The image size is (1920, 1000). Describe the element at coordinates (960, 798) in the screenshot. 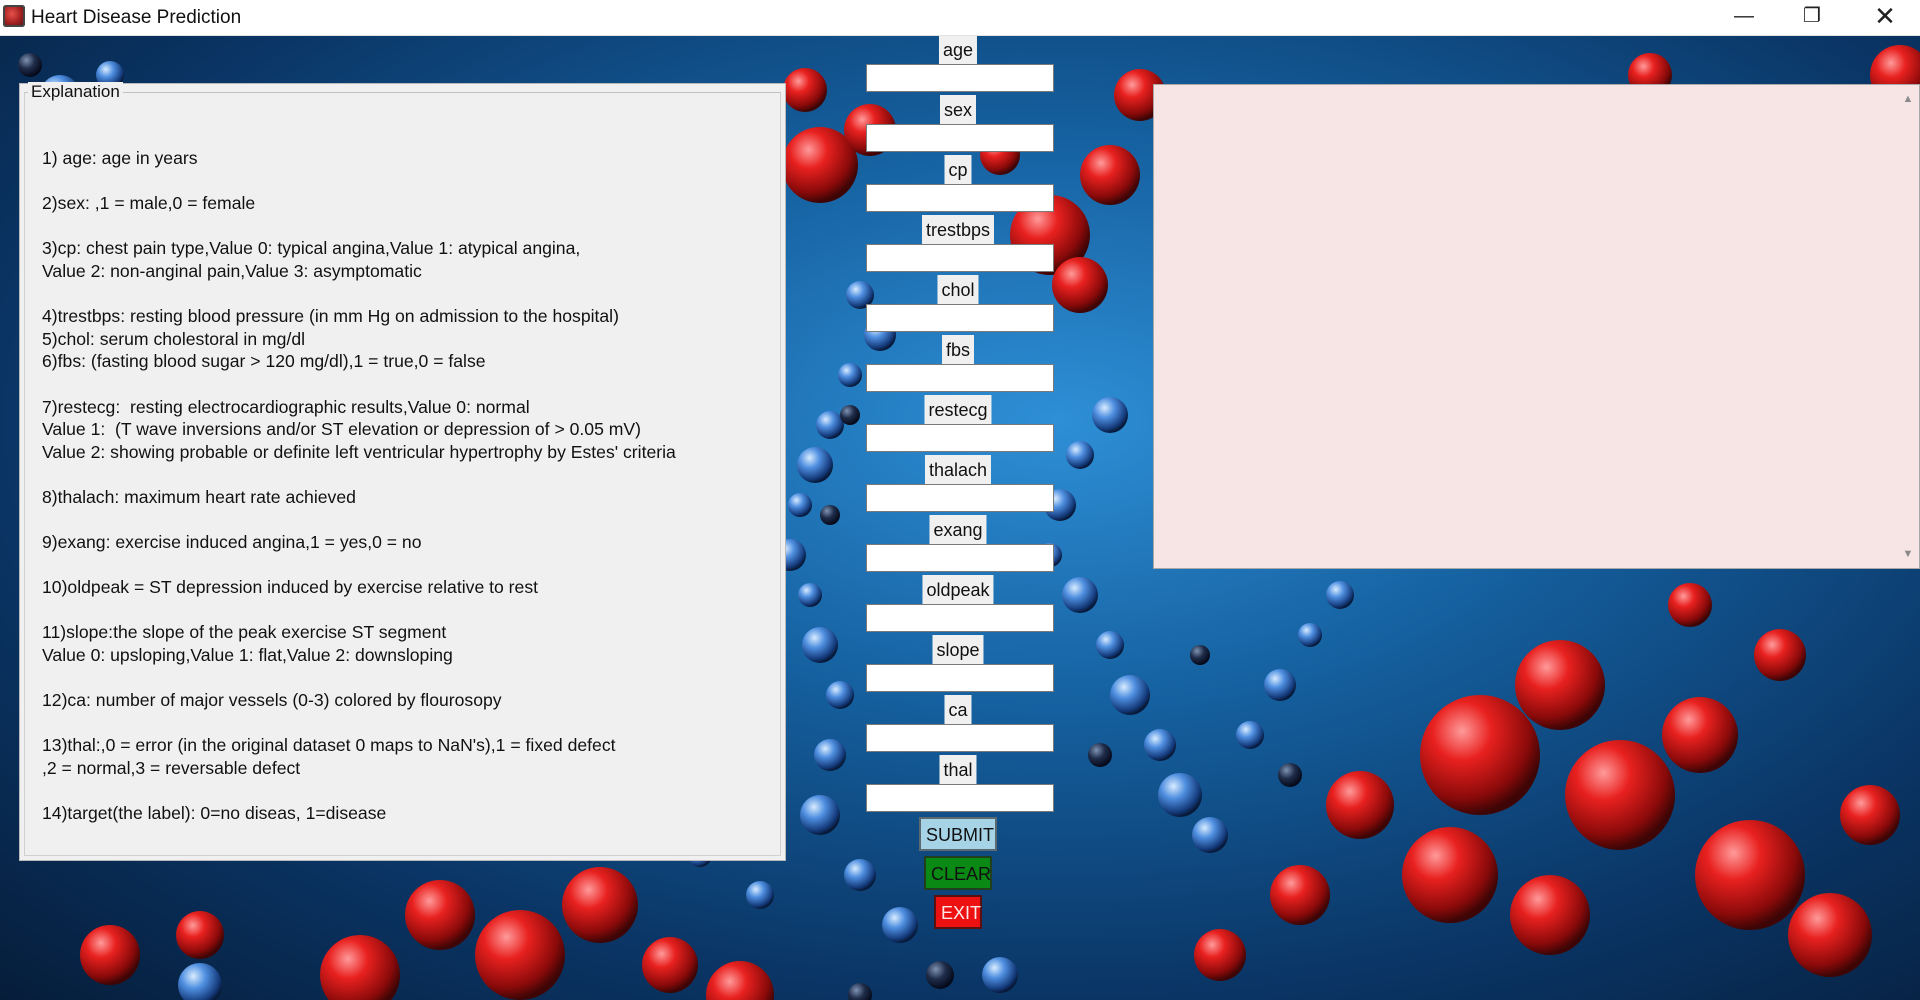

I see `thal-input` at that location.